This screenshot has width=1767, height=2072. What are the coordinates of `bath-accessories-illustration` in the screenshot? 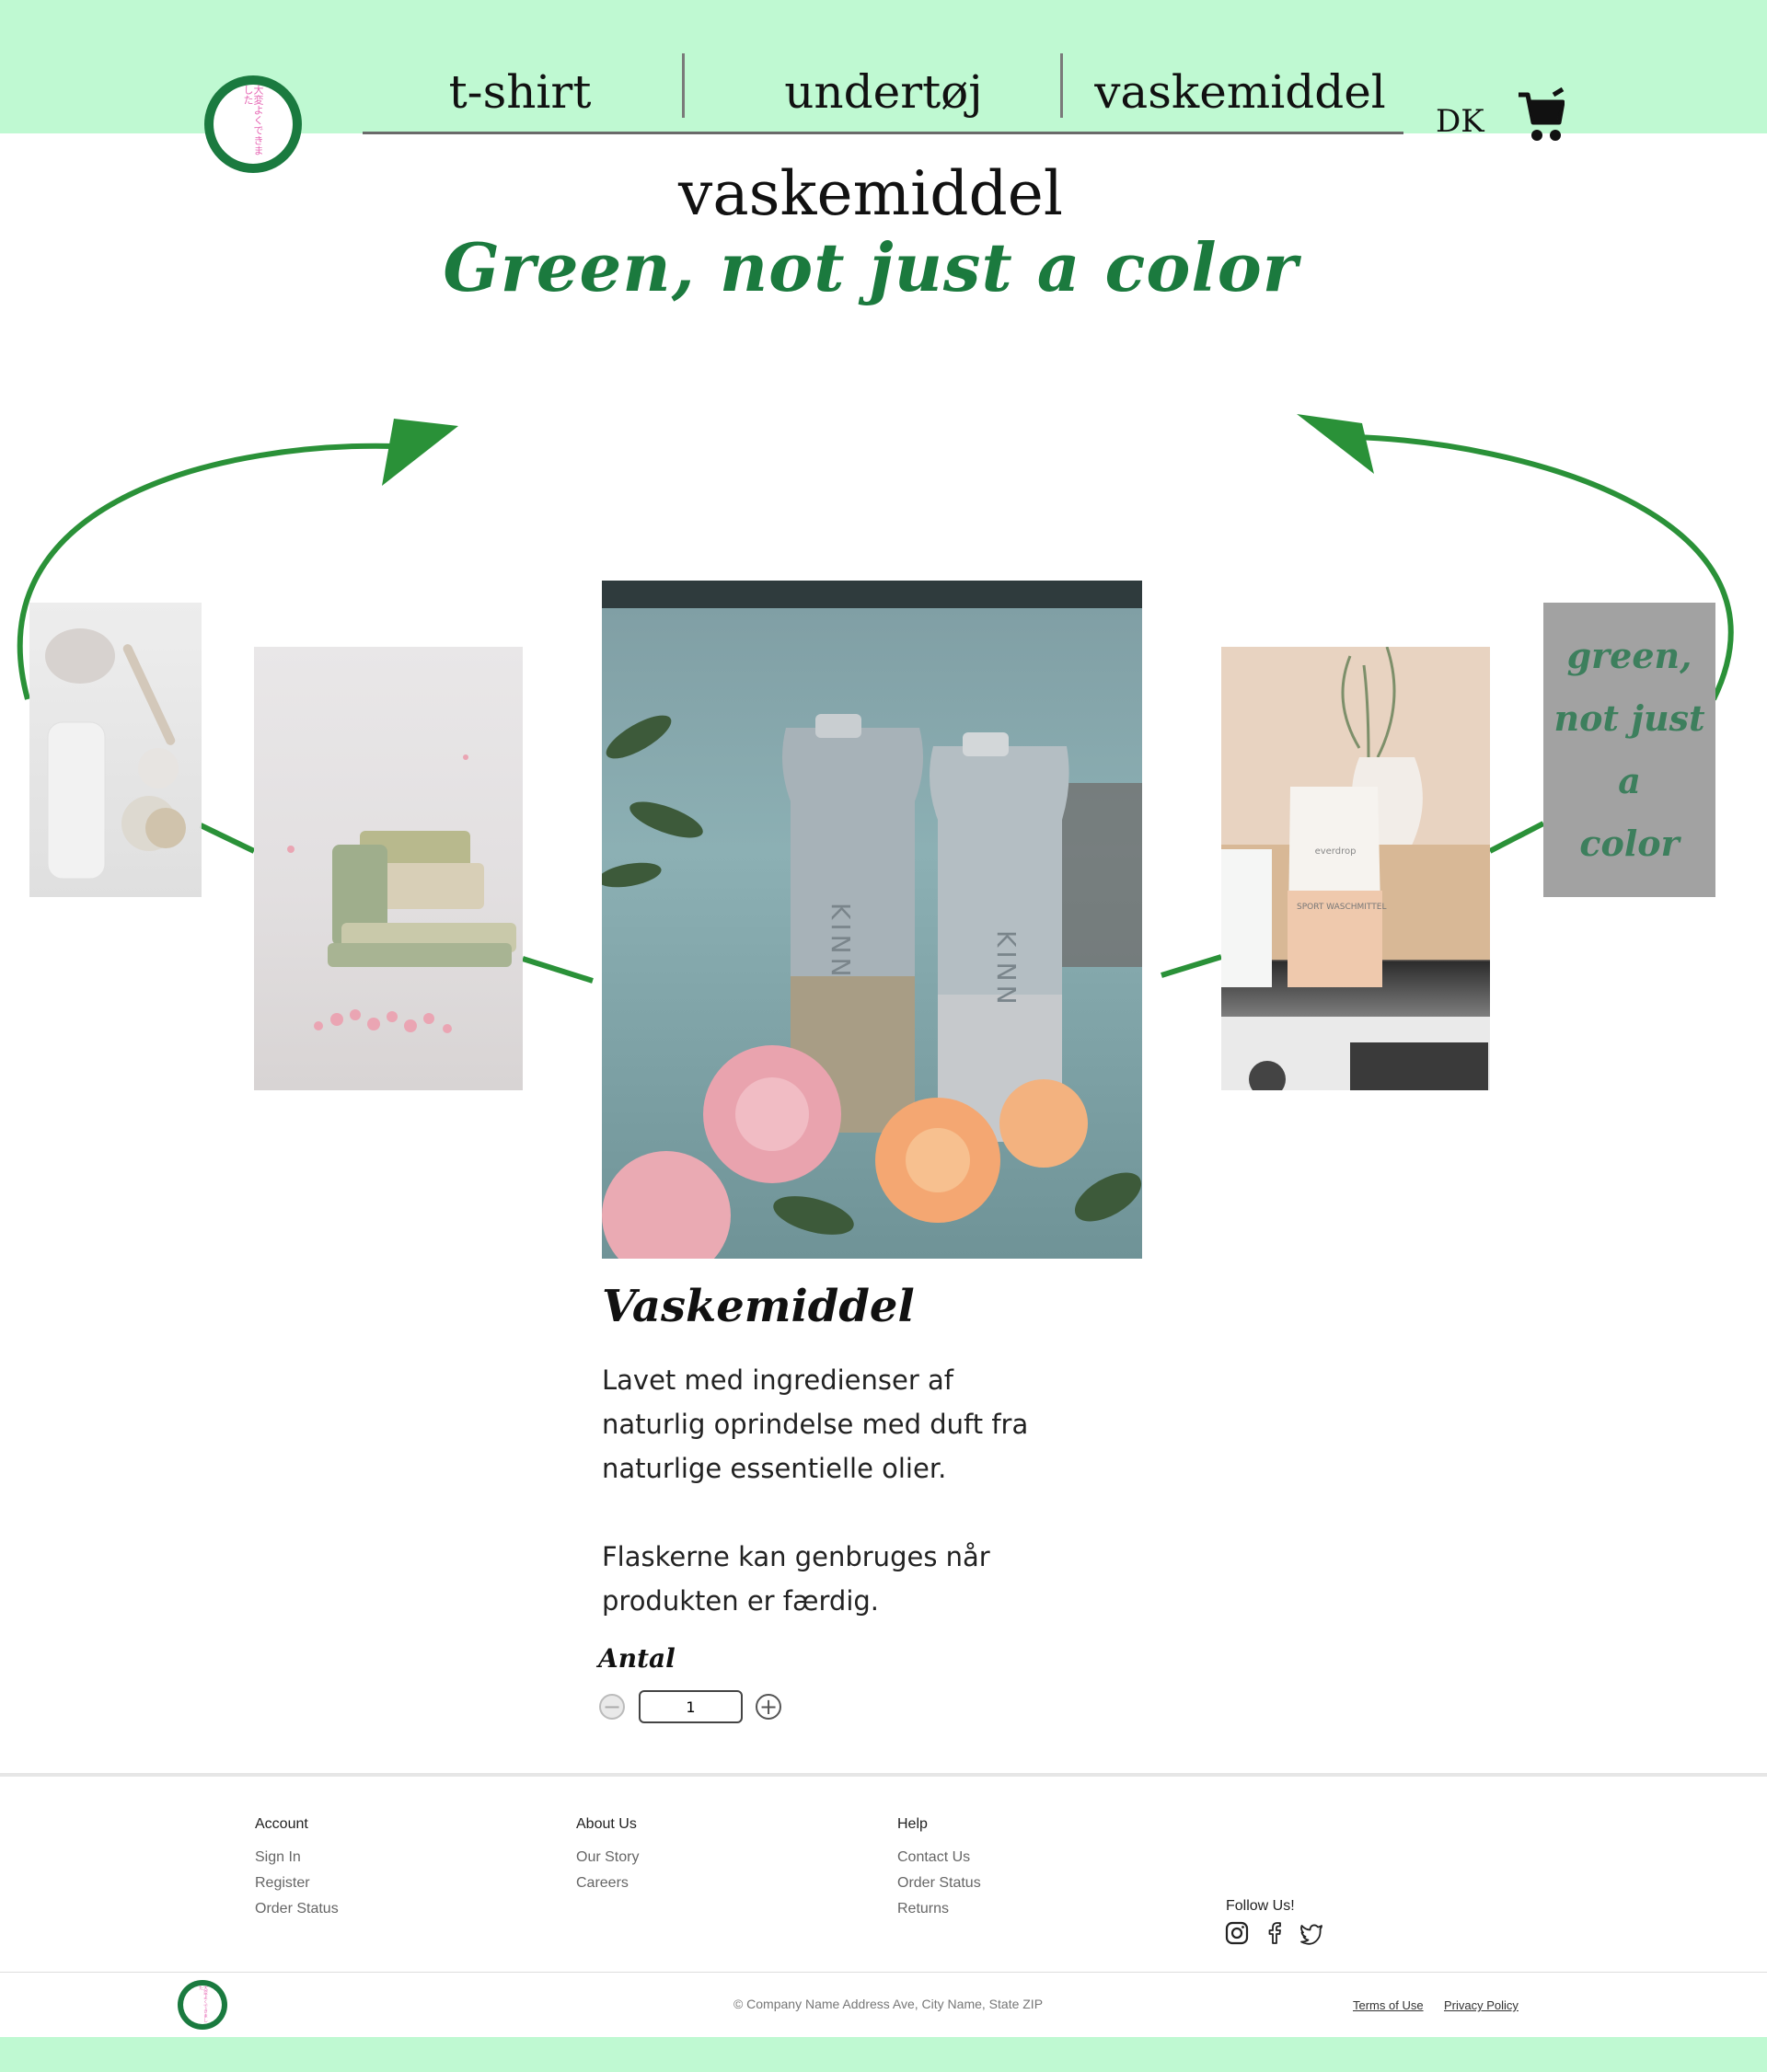 It's located at (115, 754).